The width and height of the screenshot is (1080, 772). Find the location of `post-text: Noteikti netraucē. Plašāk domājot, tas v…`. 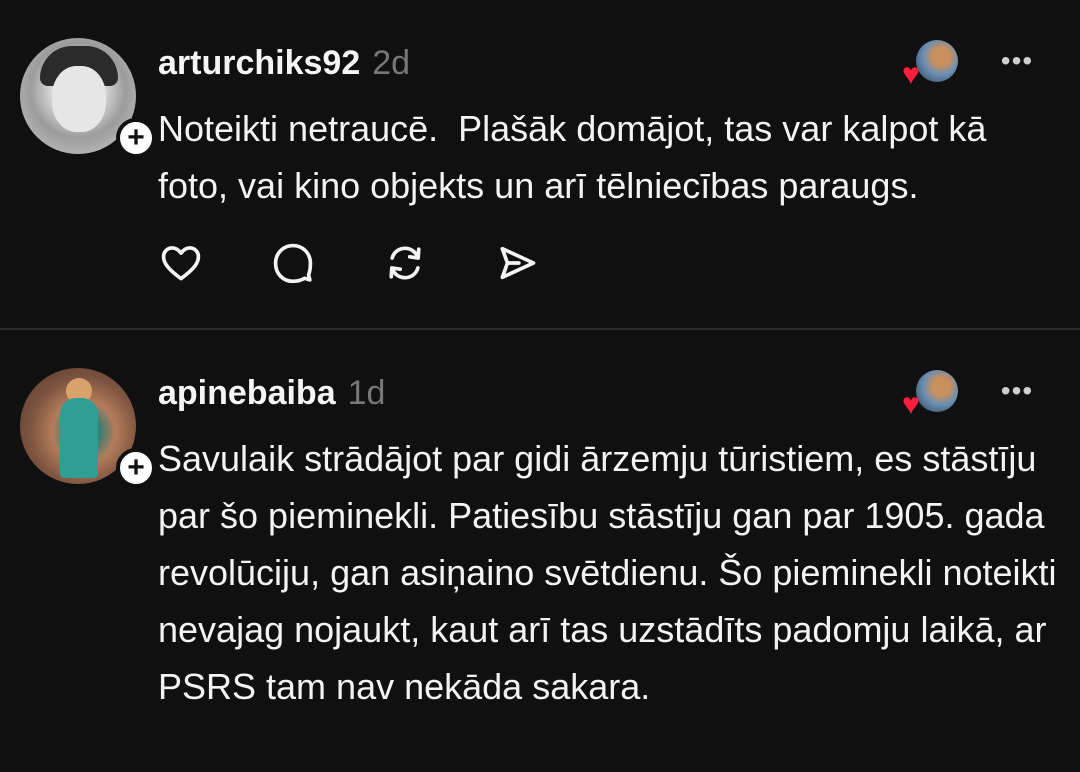

post-text: Noteikti netraucē. Plašāk domājot, tas v… is located at coordinates (577, 157).